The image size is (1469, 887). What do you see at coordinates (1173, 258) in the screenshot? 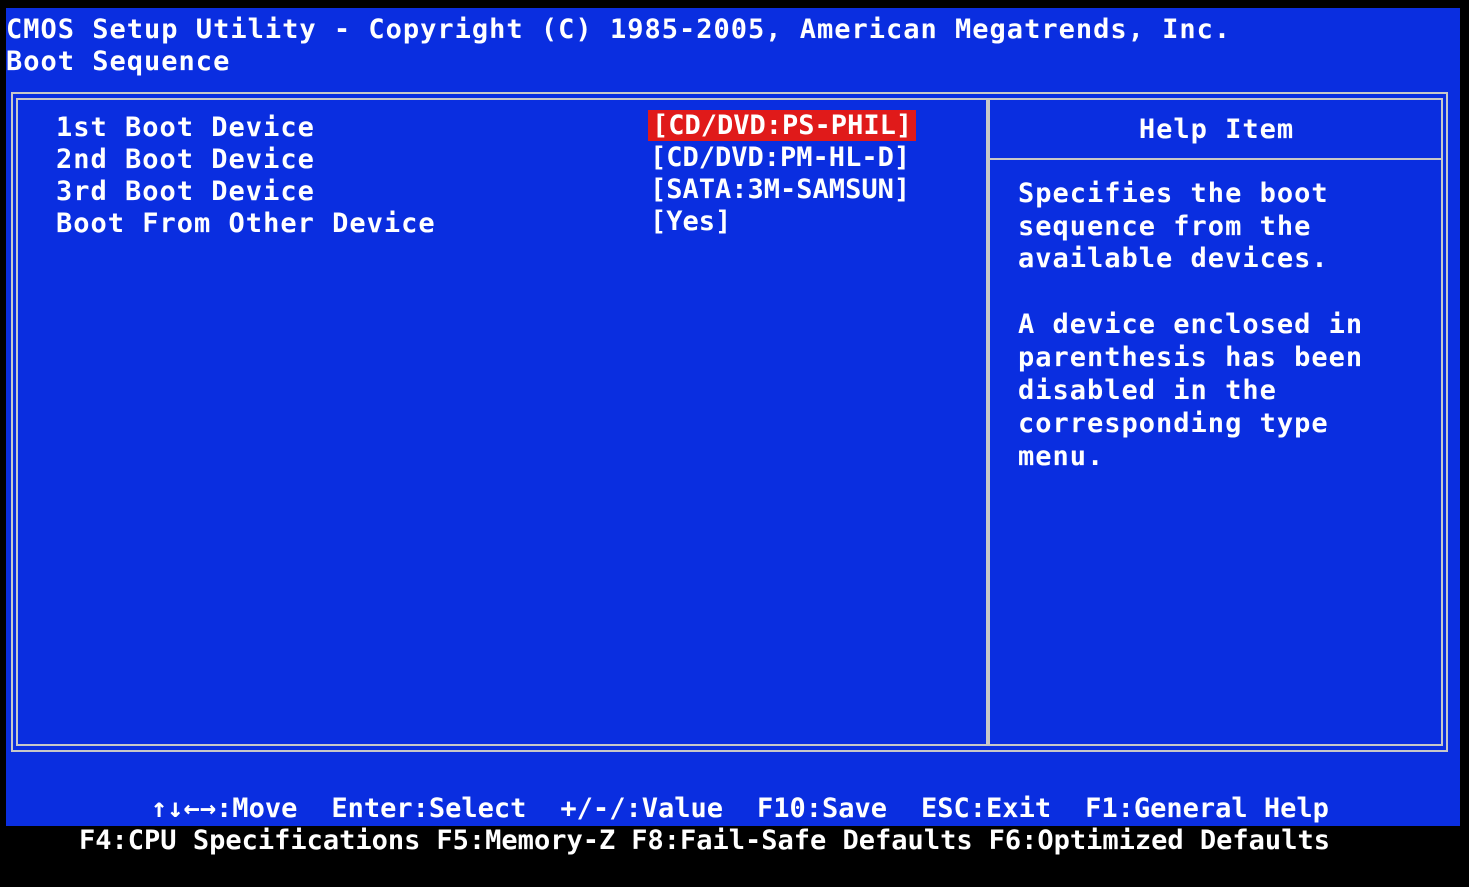
I see `help-text-line: available devices.` at bounding box center [1173, 258].